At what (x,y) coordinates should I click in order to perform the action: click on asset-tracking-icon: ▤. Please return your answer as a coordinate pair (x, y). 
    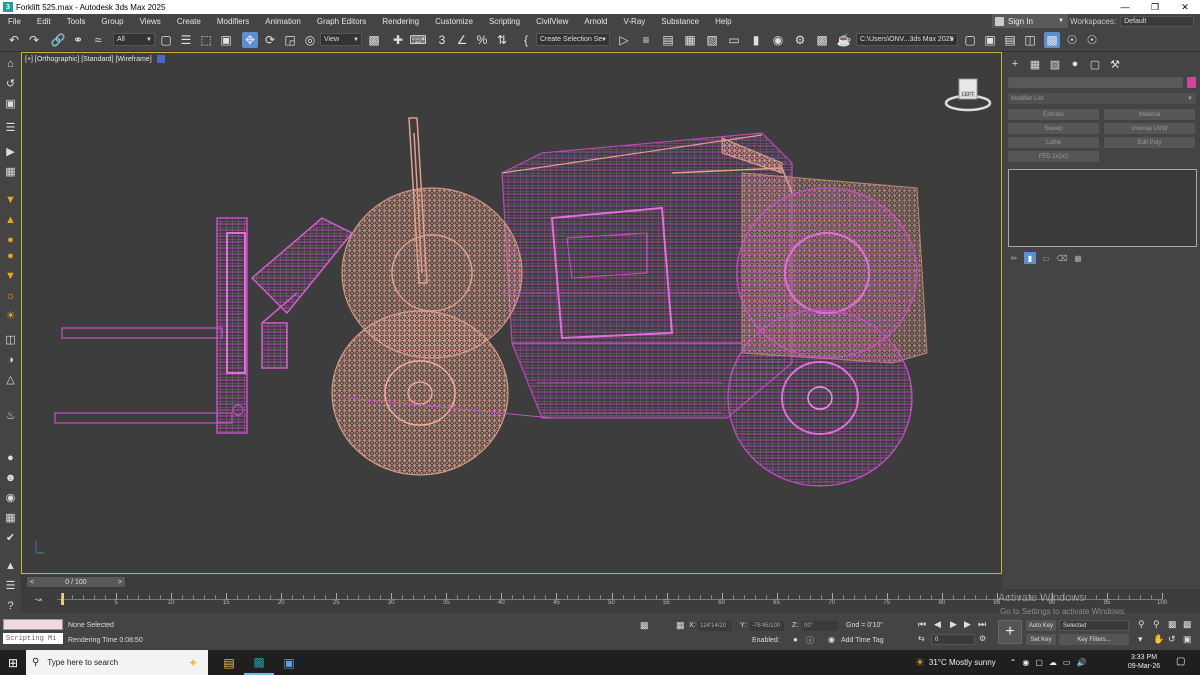
    Looking at the image, I should click on (1010, 40).